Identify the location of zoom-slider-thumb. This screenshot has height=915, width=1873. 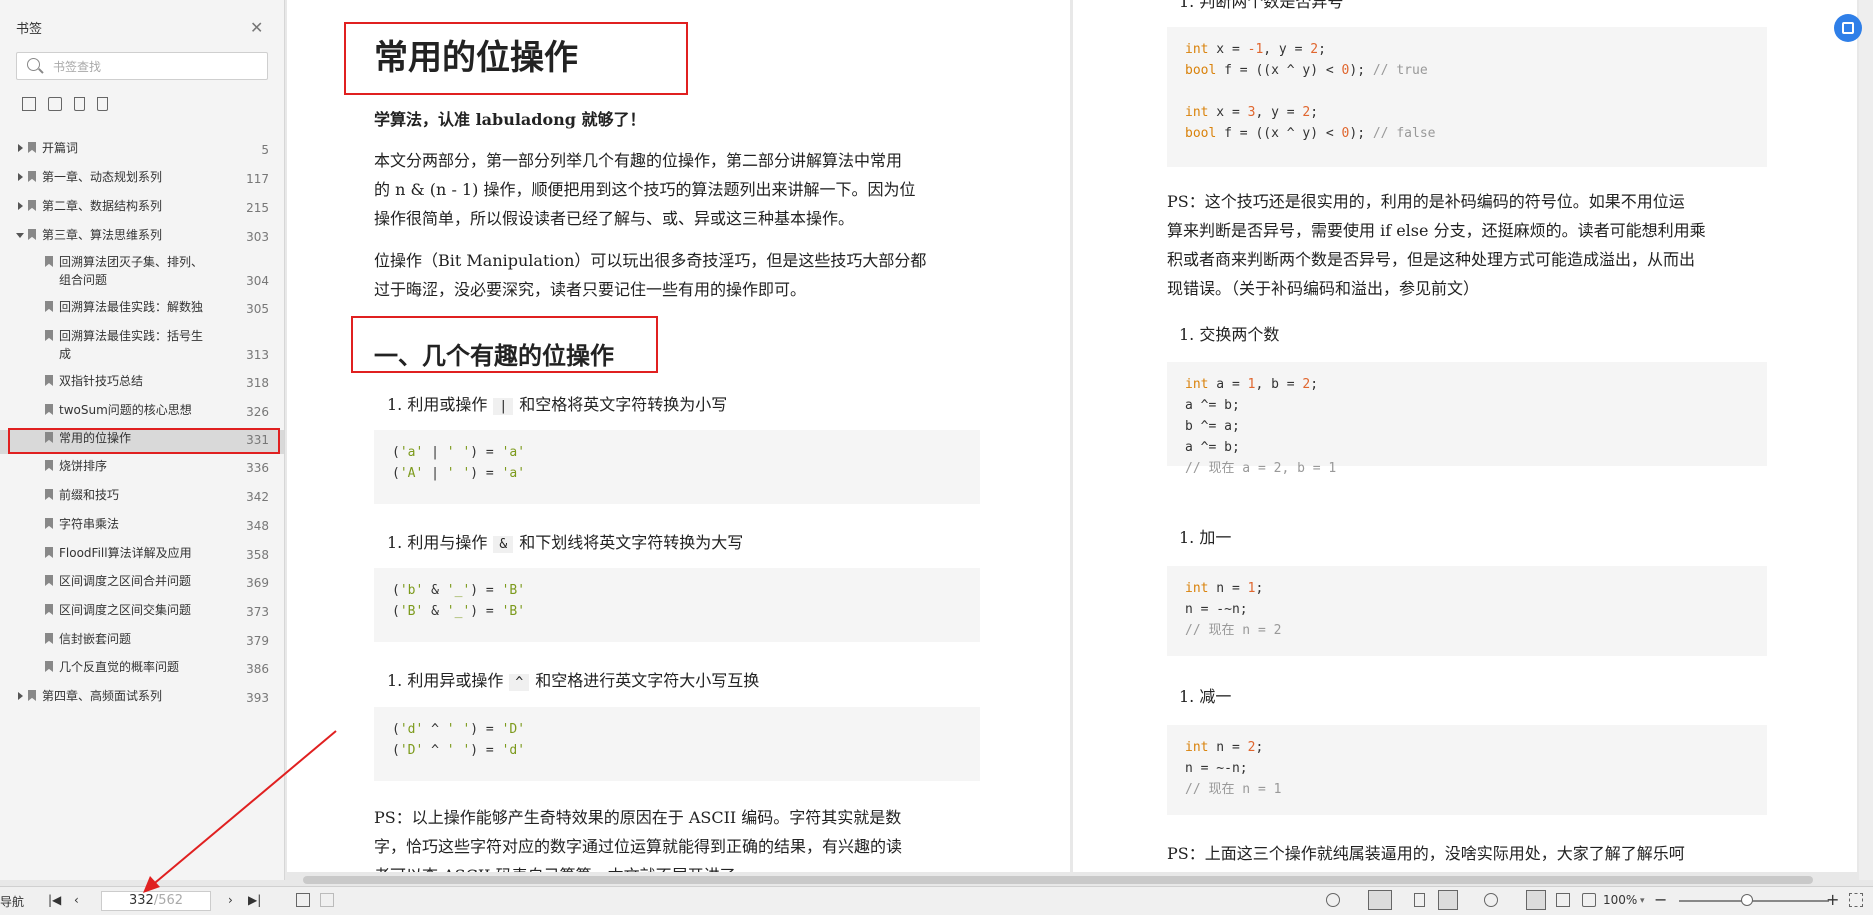
(1747, 900).